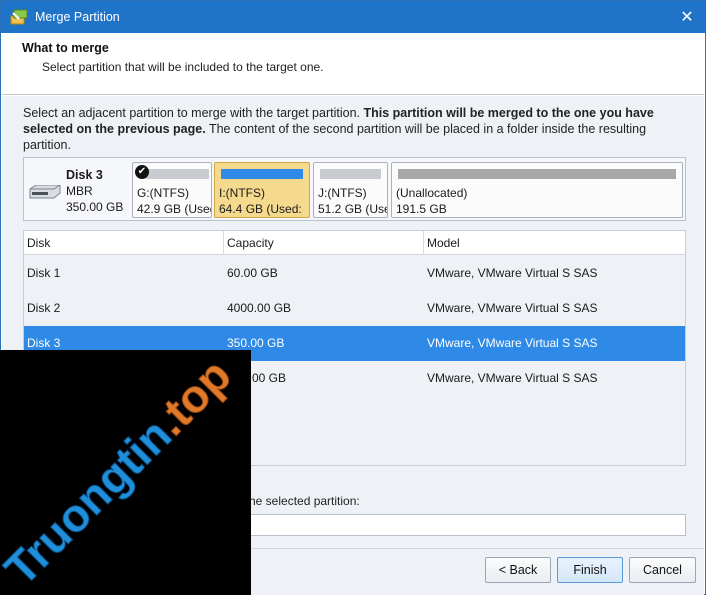  I want to click on finish-button: Finish, so click(590, 570).